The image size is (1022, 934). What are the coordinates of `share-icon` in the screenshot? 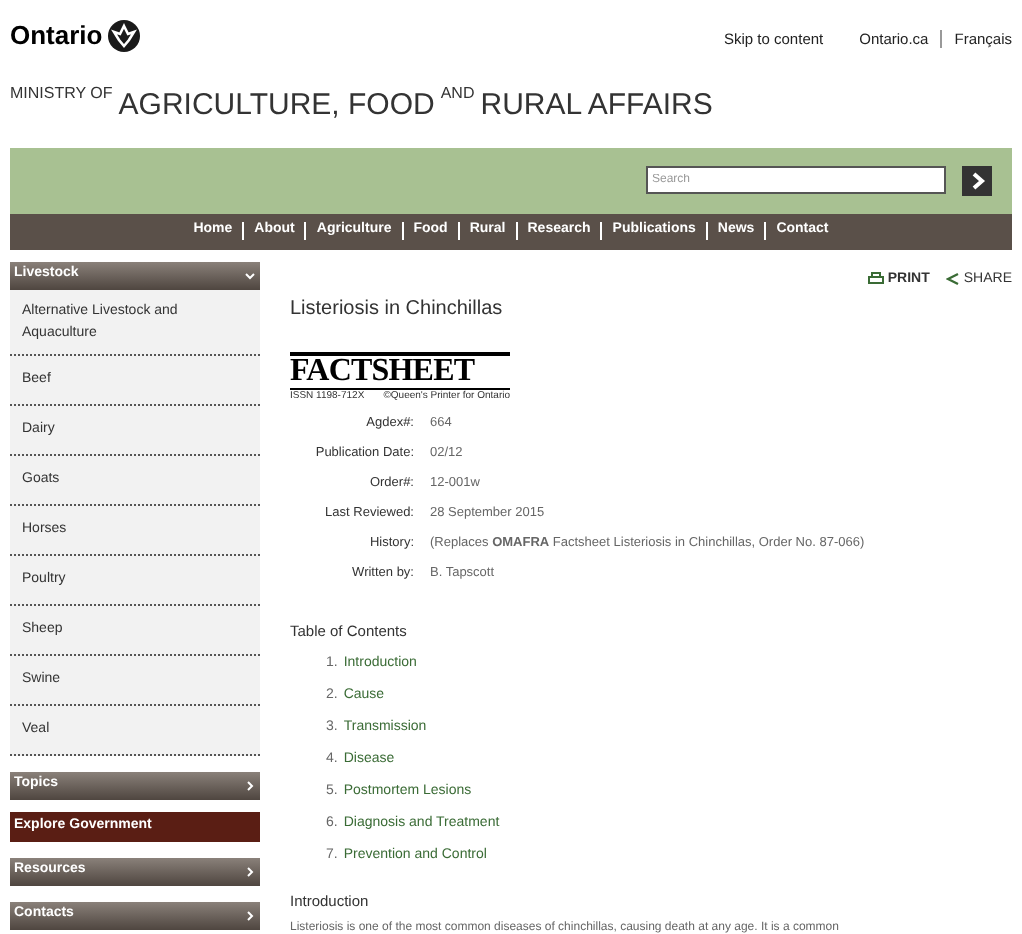 It's located at (952, 279).